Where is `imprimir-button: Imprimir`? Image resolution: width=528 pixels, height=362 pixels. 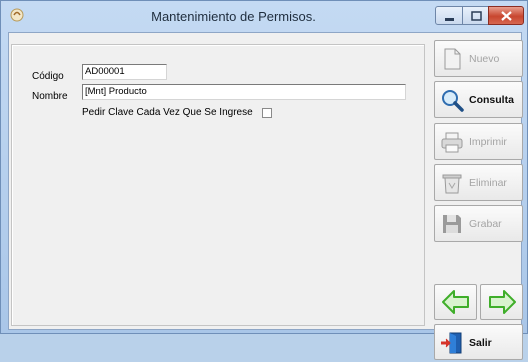
imprimir-button: Imprimir is located at coordinates (478, 141).